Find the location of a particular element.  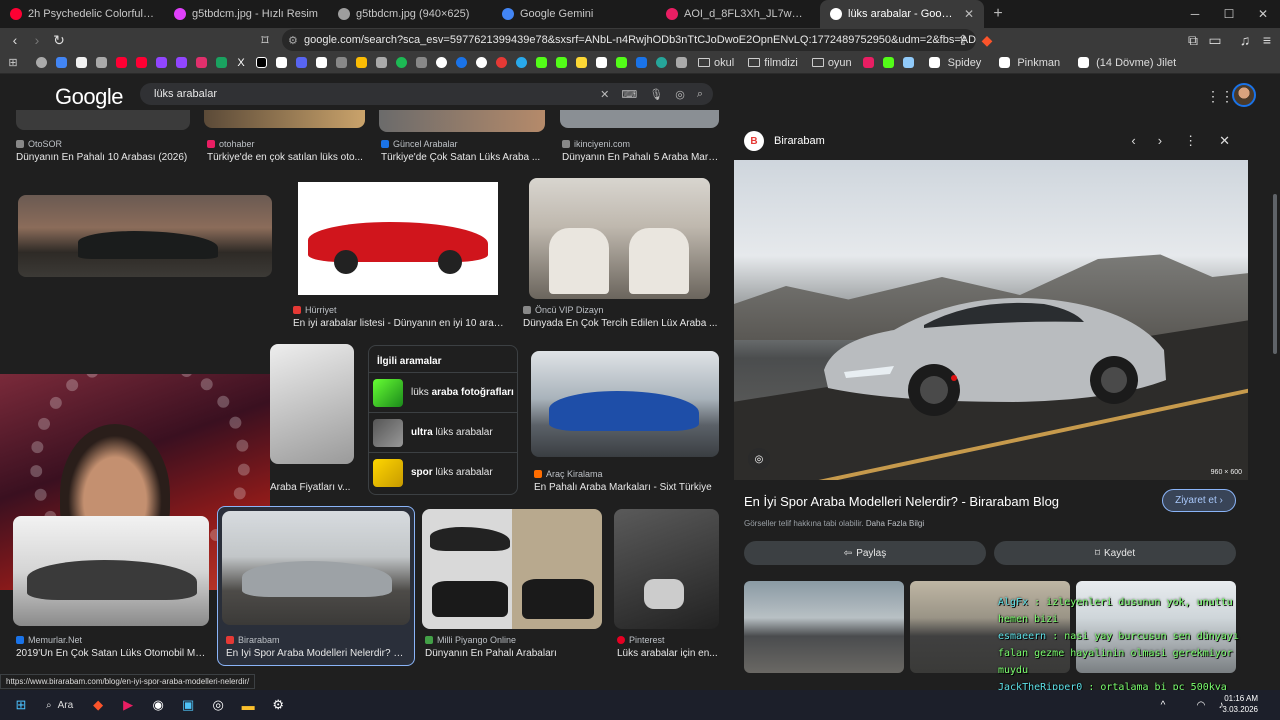

next-icon: › is located at coordinates (1160, 141).